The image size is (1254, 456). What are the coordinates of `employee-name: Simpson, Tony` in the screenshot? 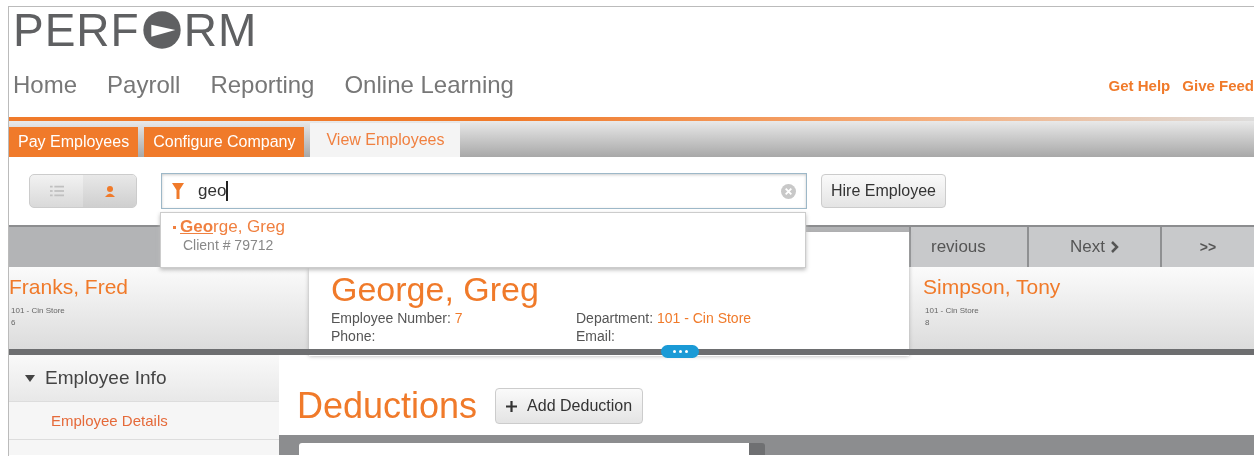 It's located at (992, 287).